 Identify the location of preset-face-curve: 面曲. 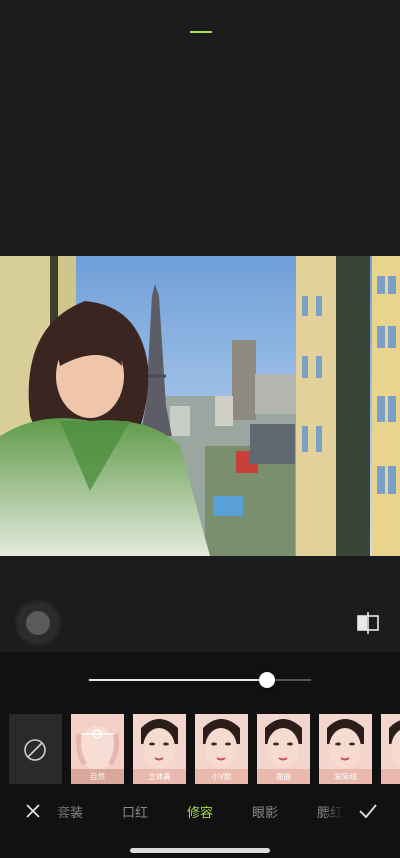
(283, 749).